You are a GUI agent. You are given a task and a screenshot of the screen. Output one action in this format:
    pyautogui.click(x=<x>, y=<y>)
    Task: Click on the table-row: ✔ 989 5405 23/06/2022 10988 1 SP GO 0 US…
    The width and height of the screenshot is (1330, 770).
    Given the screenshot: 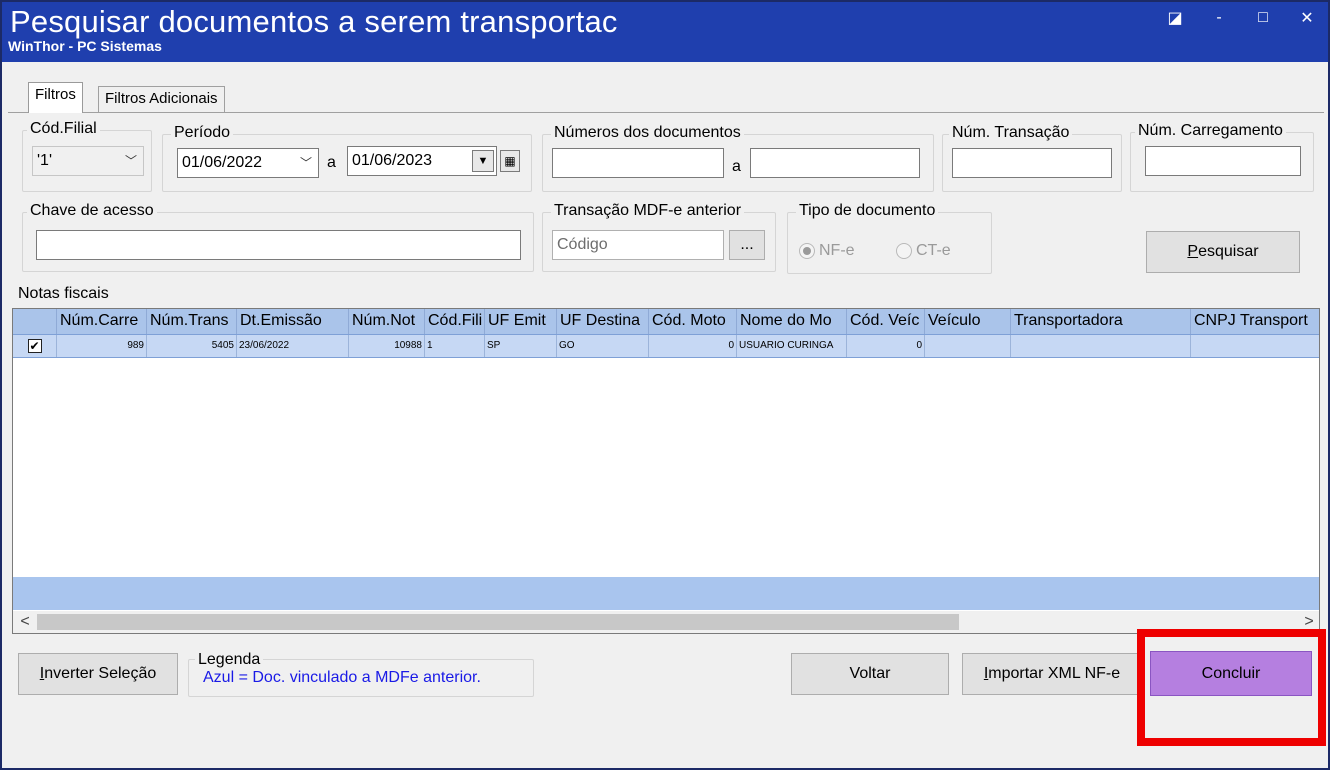 What is the action you would take?
    pyautogui.click(x=666, y=346)
    